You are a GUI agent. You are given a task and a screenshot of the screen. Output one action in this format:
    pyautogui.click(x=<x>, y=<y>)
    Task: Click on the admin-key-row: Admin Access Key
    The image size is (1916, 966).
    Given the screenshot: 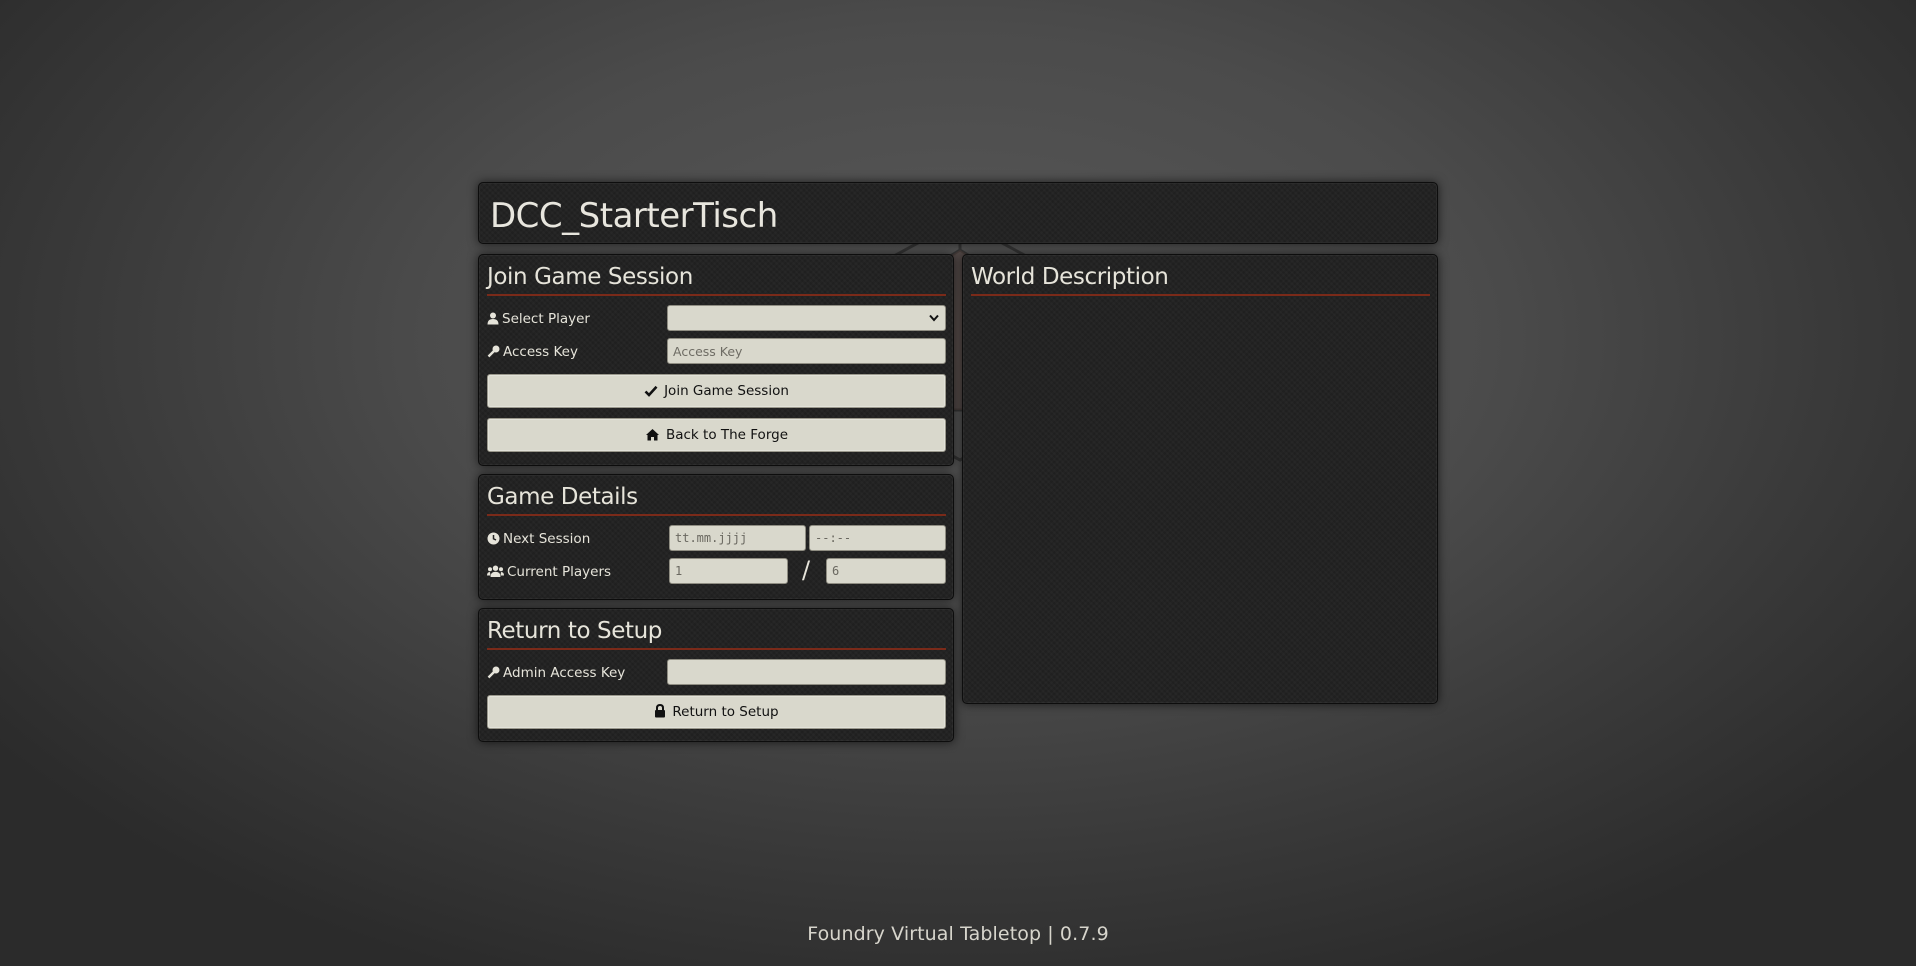 What is the action you would take?
    pyautogui.click(x=716, y=673)
    